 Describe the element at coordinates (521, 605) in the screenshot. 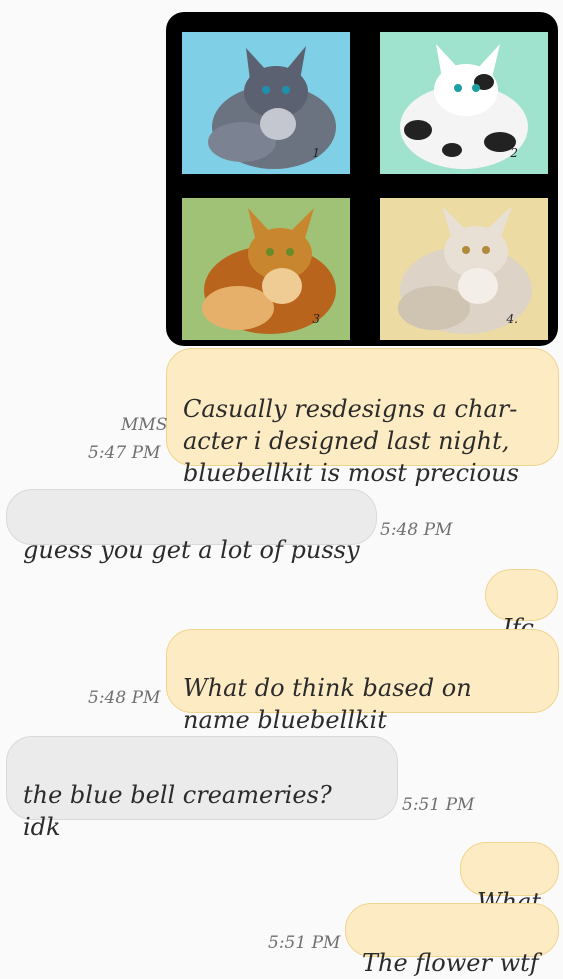

I see `message-bubble-outgoing: Jfc` at that location.